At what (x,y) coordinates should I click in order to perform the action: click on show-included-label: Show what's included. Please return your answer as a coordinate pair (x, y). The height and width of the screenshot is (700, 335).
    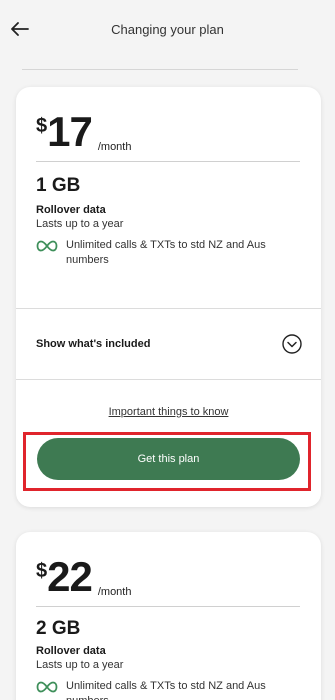
    Looking at the image, I should click on (93, 344).